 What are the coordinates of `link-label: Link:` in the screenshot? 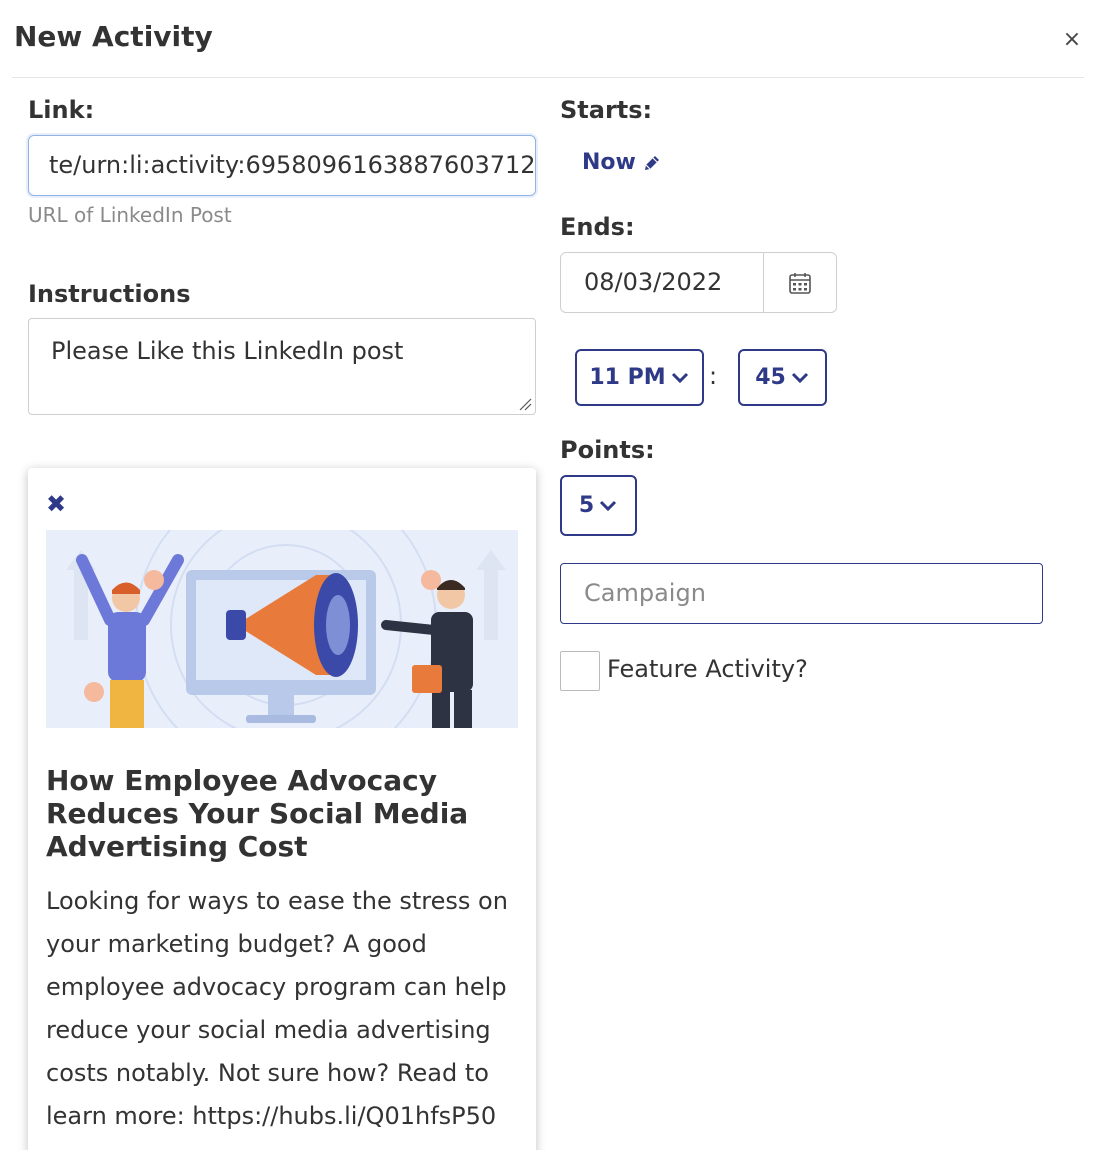 It's located at (61, 110).